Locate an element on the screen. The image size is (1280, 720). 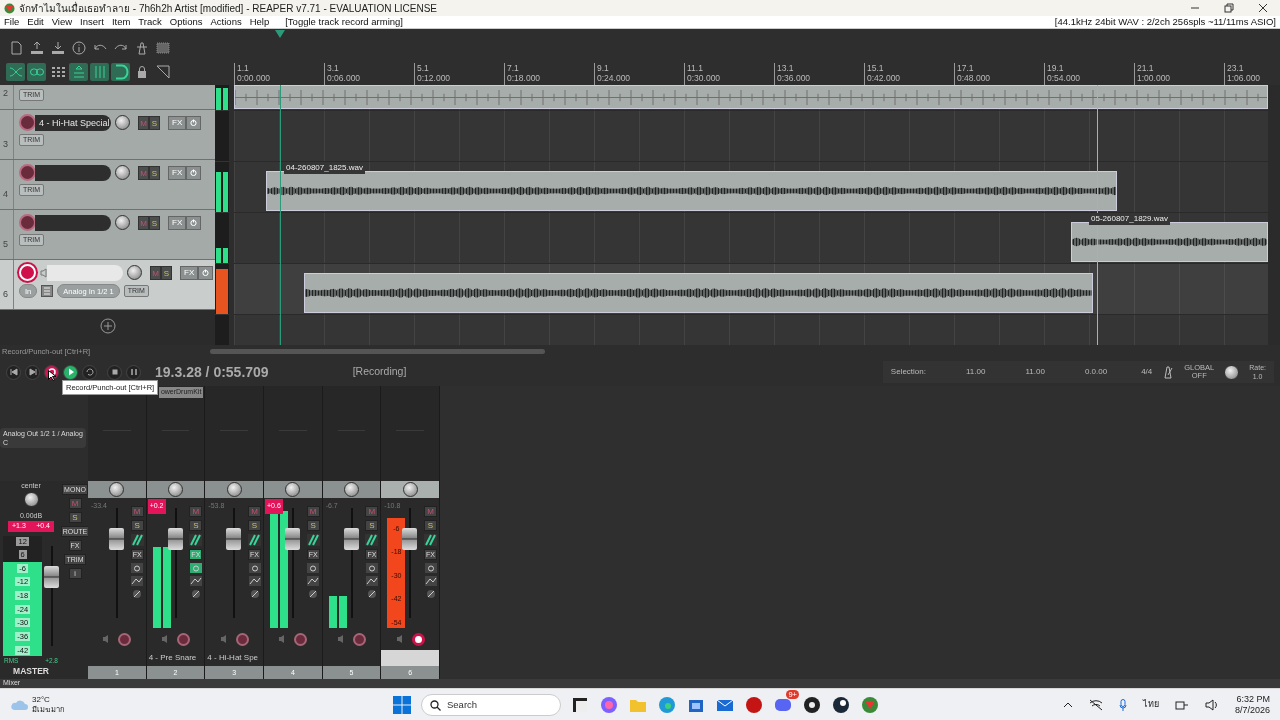
track-name-field: 4 - Hi-Hat Special is located at coordinates (73, 122).